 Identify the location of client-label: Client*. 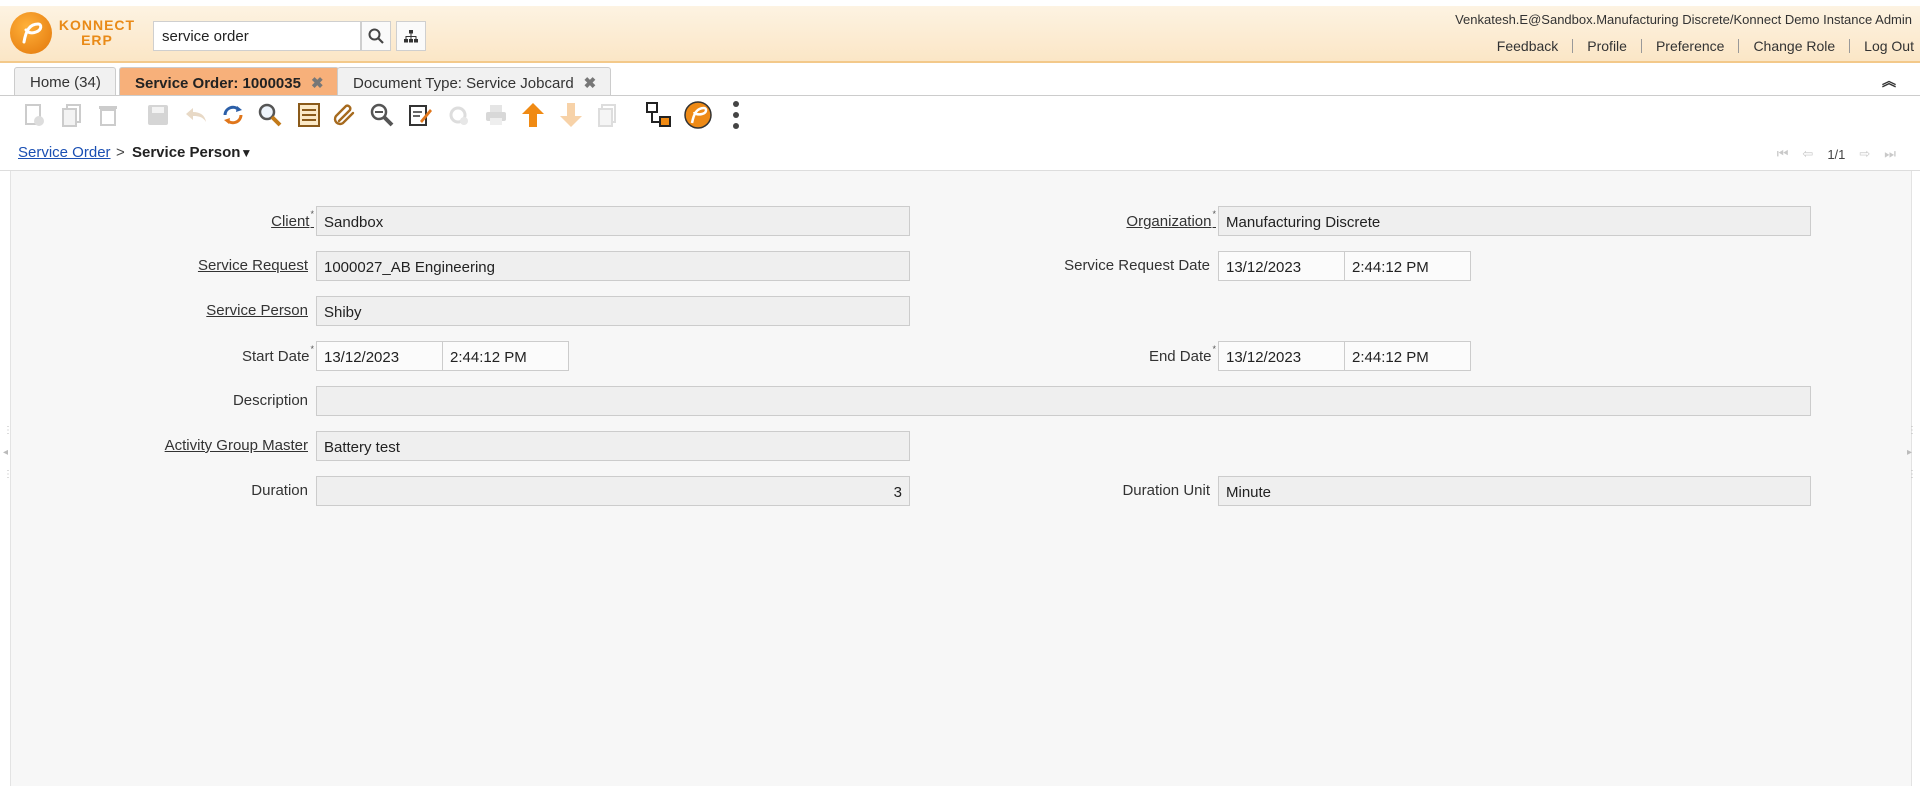
(292, 219).